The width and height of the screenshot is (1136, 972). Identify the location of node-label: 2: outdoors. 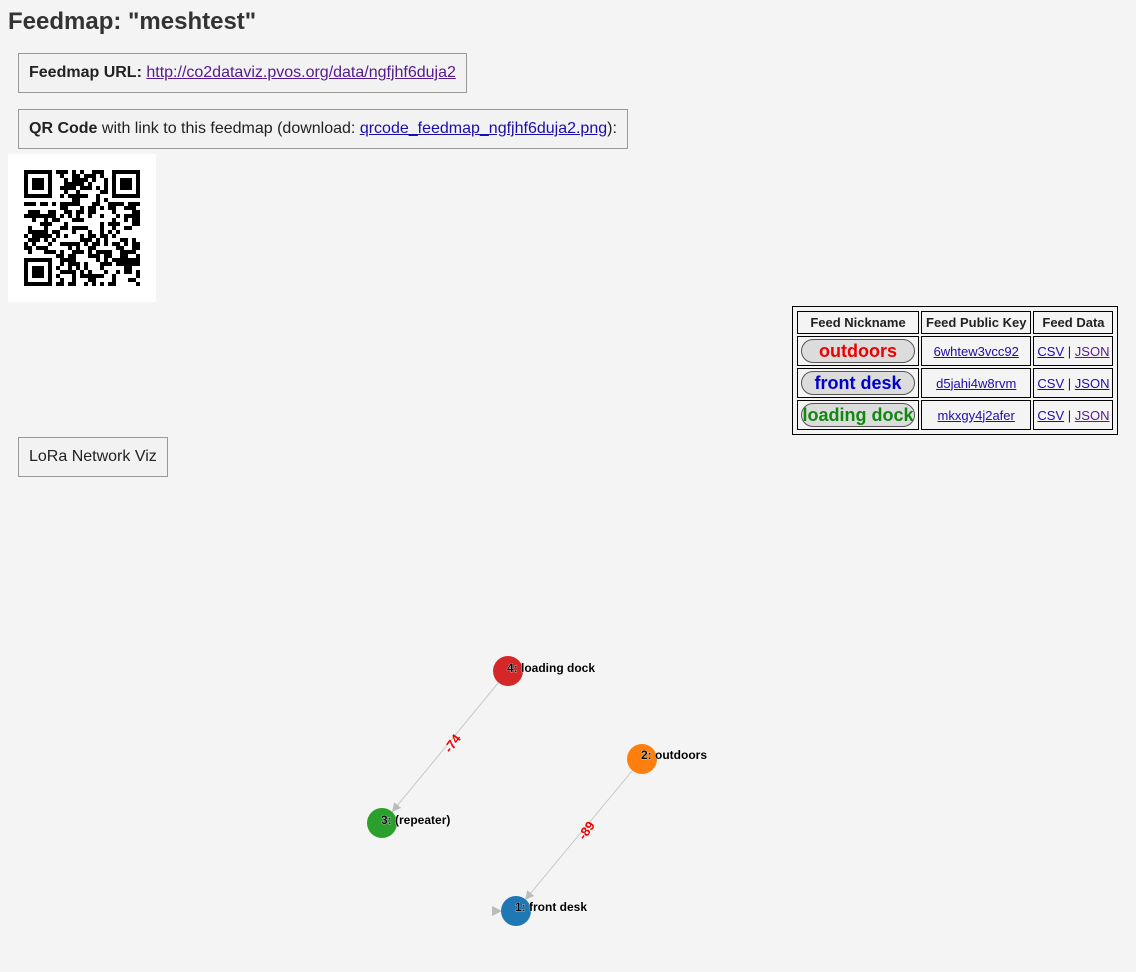
(674, 755).